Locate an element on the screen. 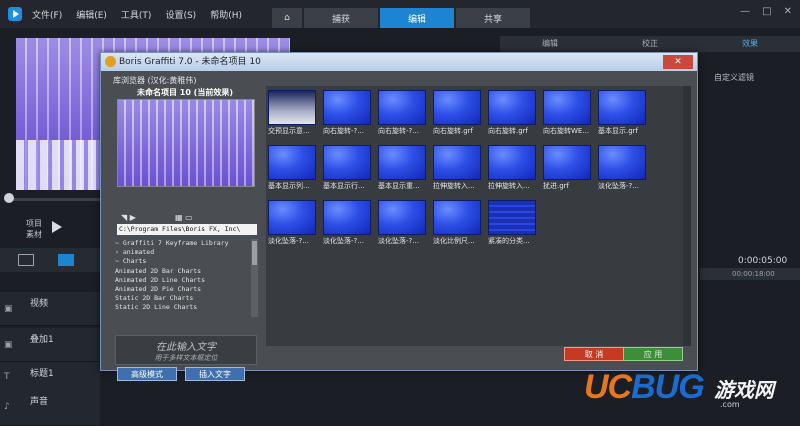 The image size is (800, 426). tab-edit: 编辑 is located at coordinates (417, 18).